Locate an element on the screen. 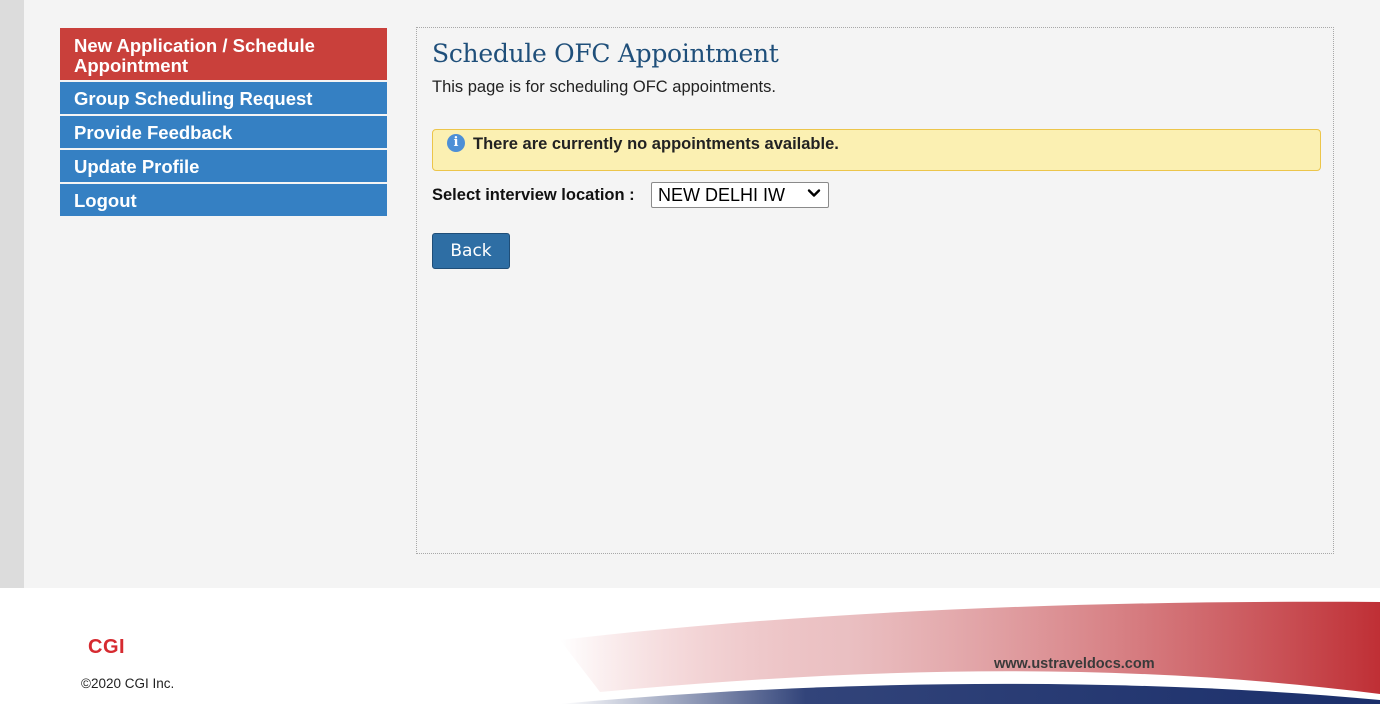  back-button: Back is located at coordinates (471, 251).